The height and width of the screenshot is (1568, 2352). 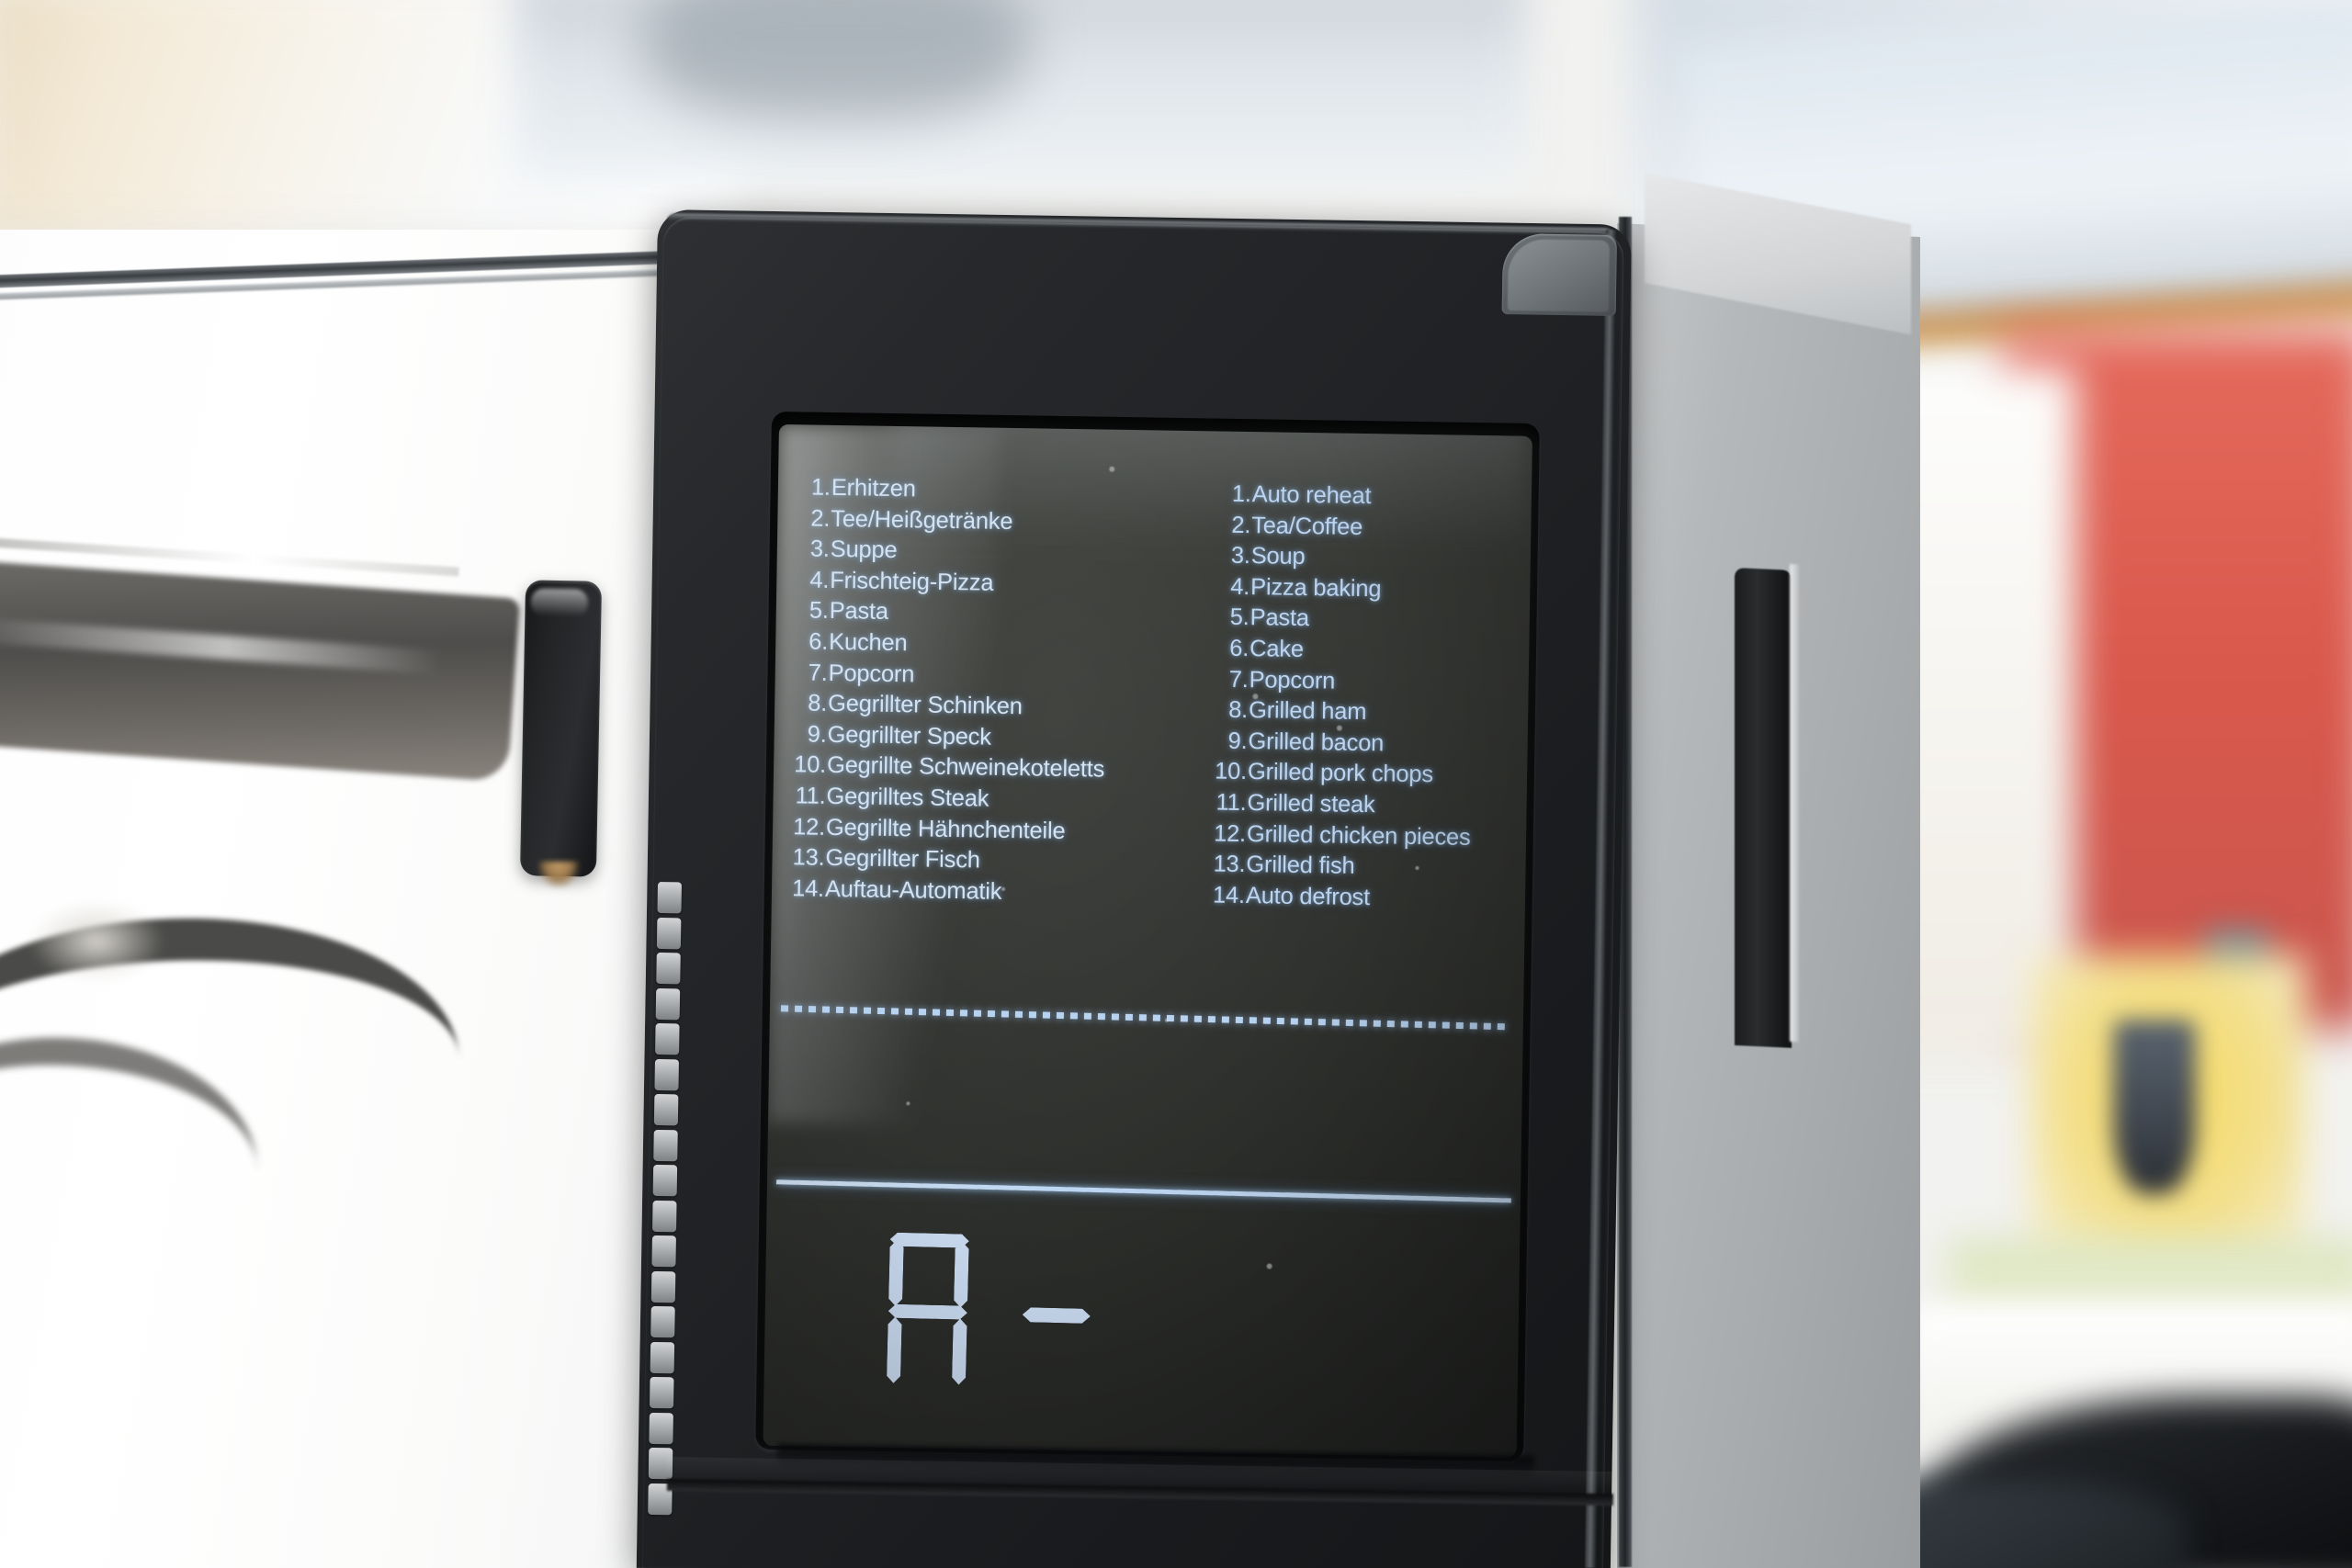 What do you see at coordinates (1763, 808) in the screenshot?
I see `side-vent` at bounding box center [1763, 808].